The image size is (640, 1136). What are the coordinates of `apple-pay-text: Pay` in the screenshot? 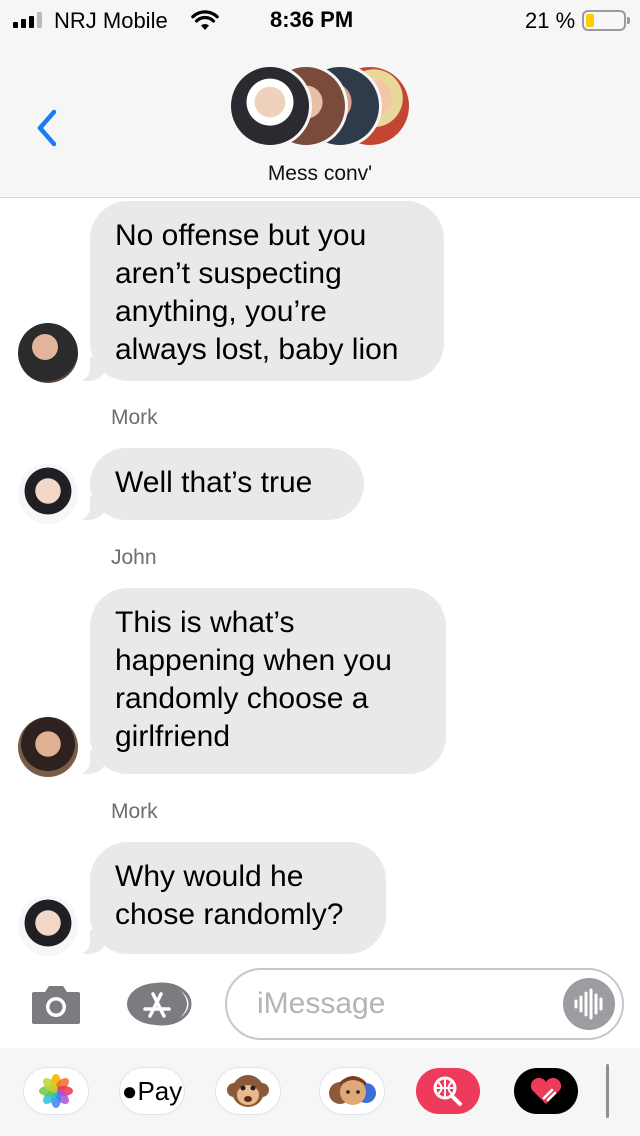 It's located at (160, 1091).